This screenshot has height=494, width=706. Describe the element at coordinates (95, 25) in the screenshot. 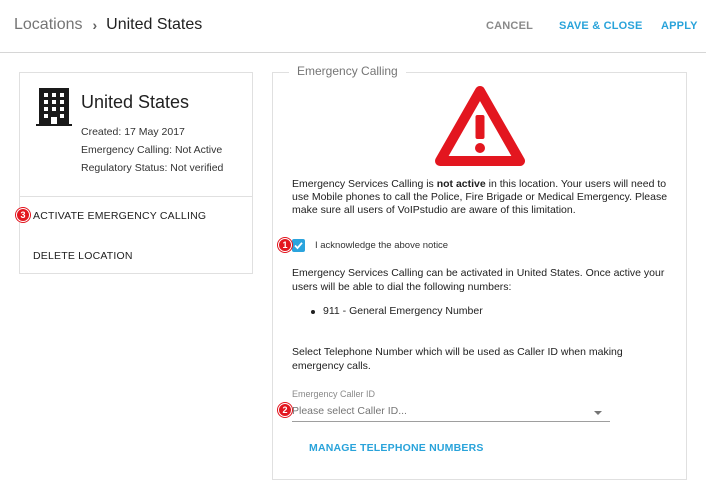

I see `breadcrumb-chevron-icon: ›` at that location.